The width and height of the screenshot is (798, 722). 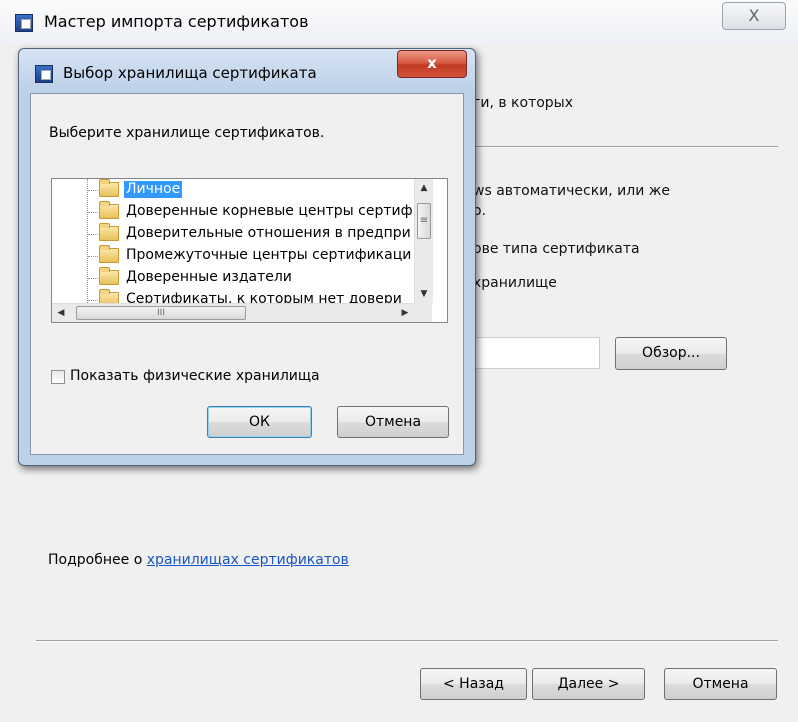 What do you see at coordinates (556, 249) in the screenshot?
I see `auto-select-option-fragment-3: ове типа сертификата` at bounding box center [556, 249].